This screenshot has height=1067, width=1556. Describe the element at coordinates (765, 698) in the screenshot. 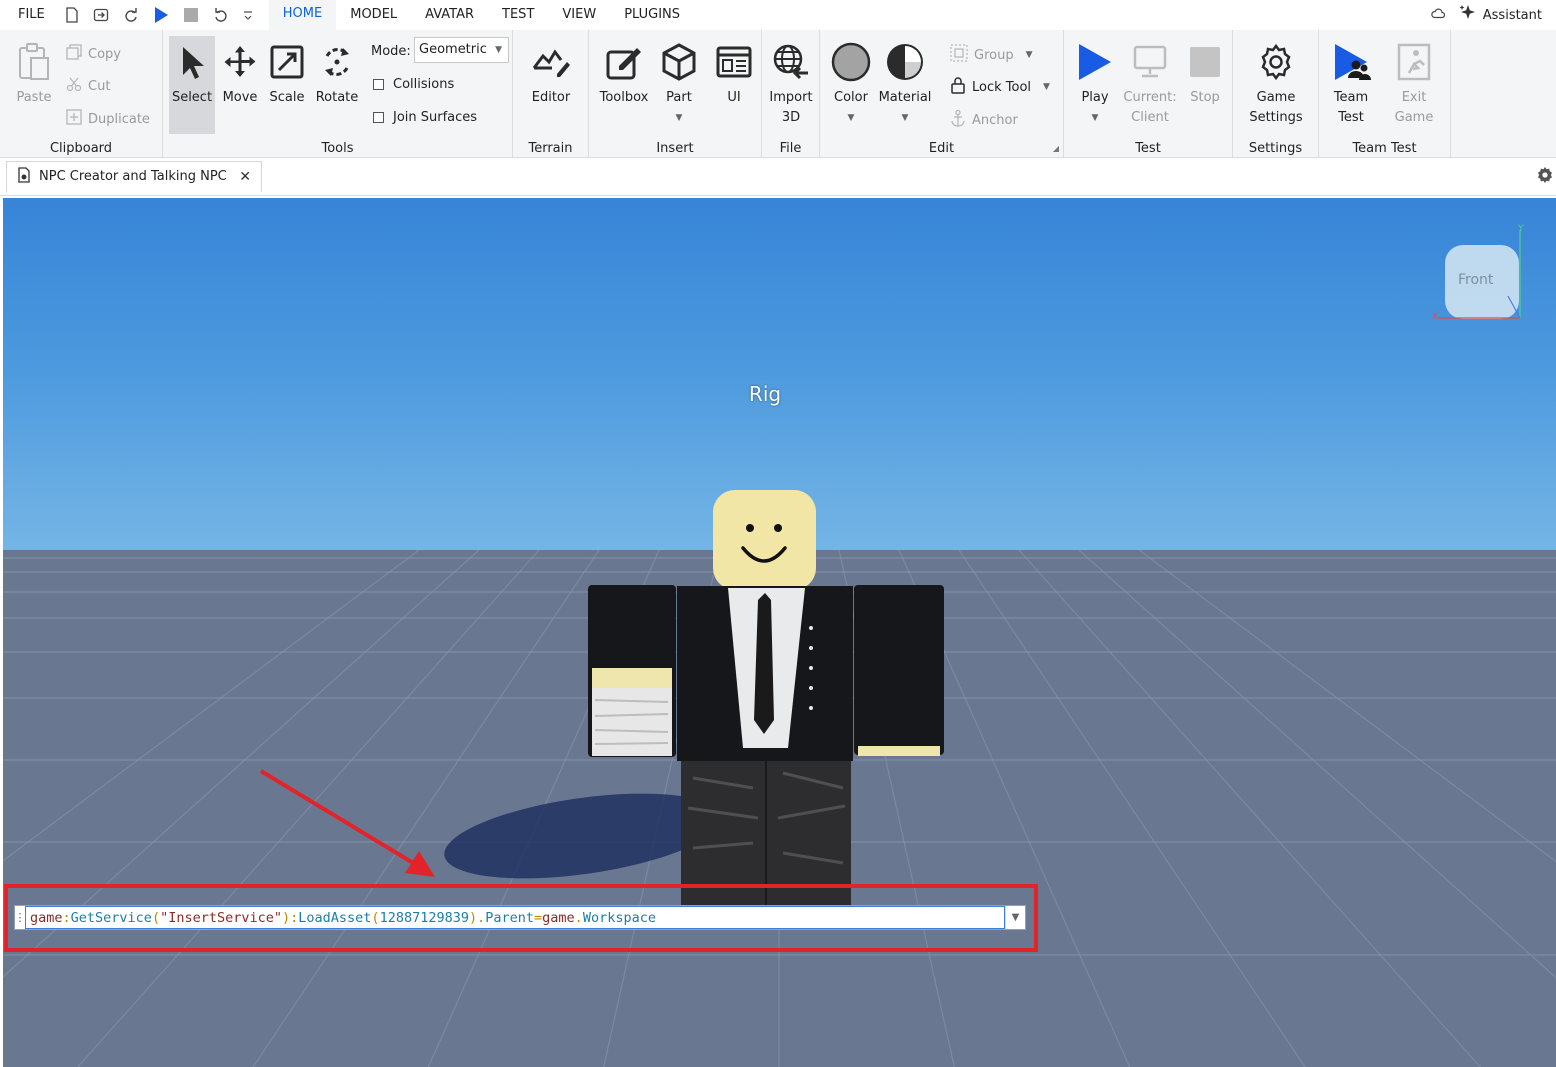

I see `rig-character` at that location.